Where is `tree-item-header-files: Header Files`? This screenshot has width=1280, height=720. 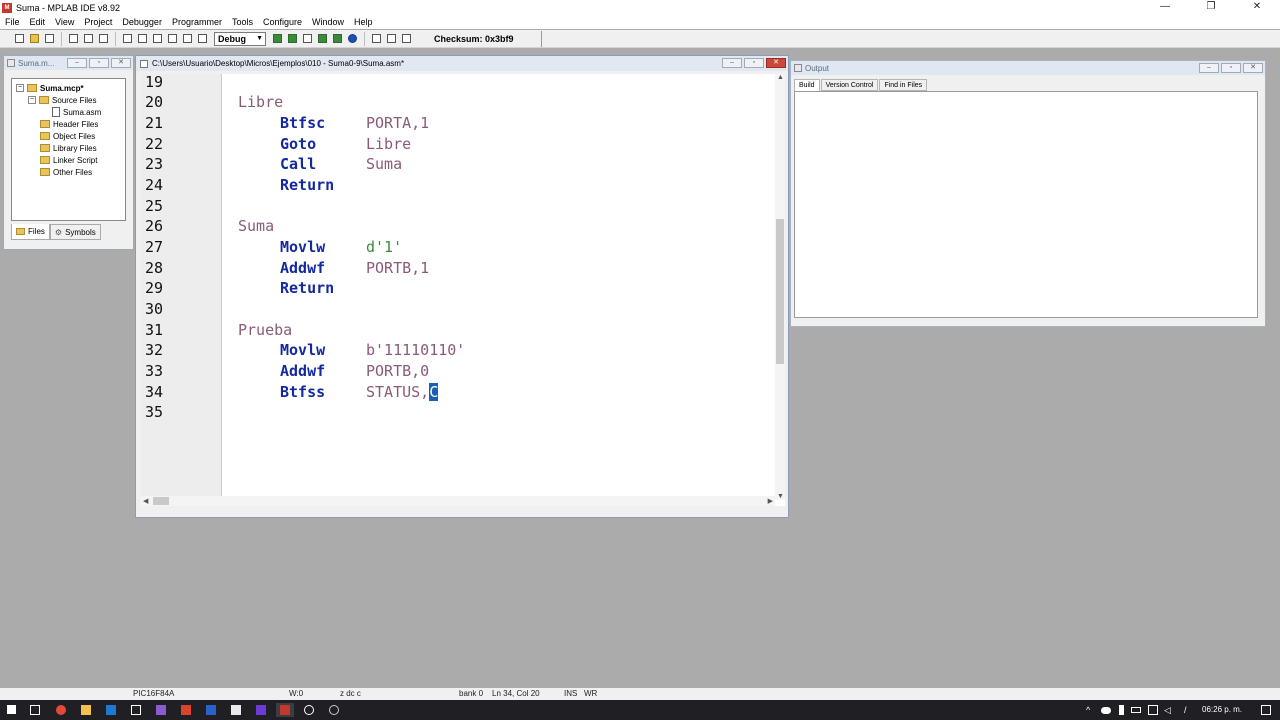
tree-item-header-files: Header Files is located at coordinates (69, 124).